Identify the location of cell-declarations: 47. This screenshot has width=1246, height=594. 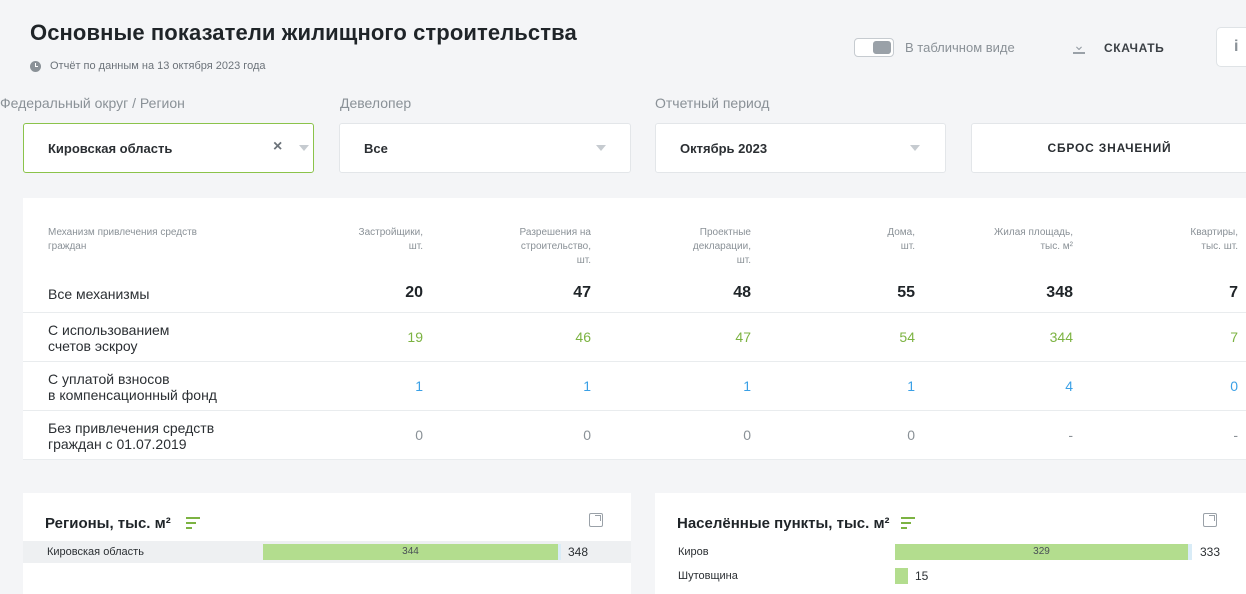
(711, 337).